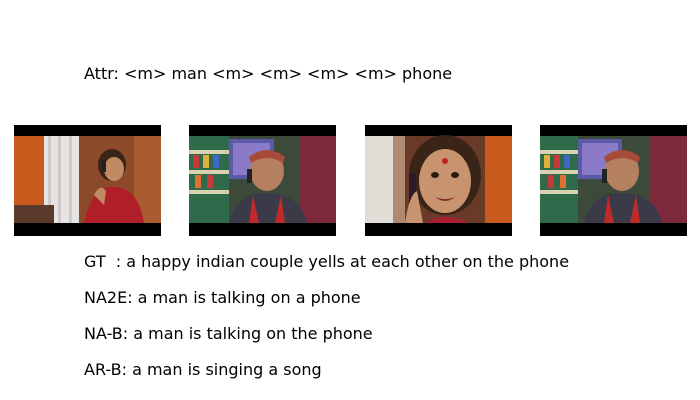 The width and height of the screenshot is (700, 400). I want to click on video-frame-2-image, so click(262, 180).